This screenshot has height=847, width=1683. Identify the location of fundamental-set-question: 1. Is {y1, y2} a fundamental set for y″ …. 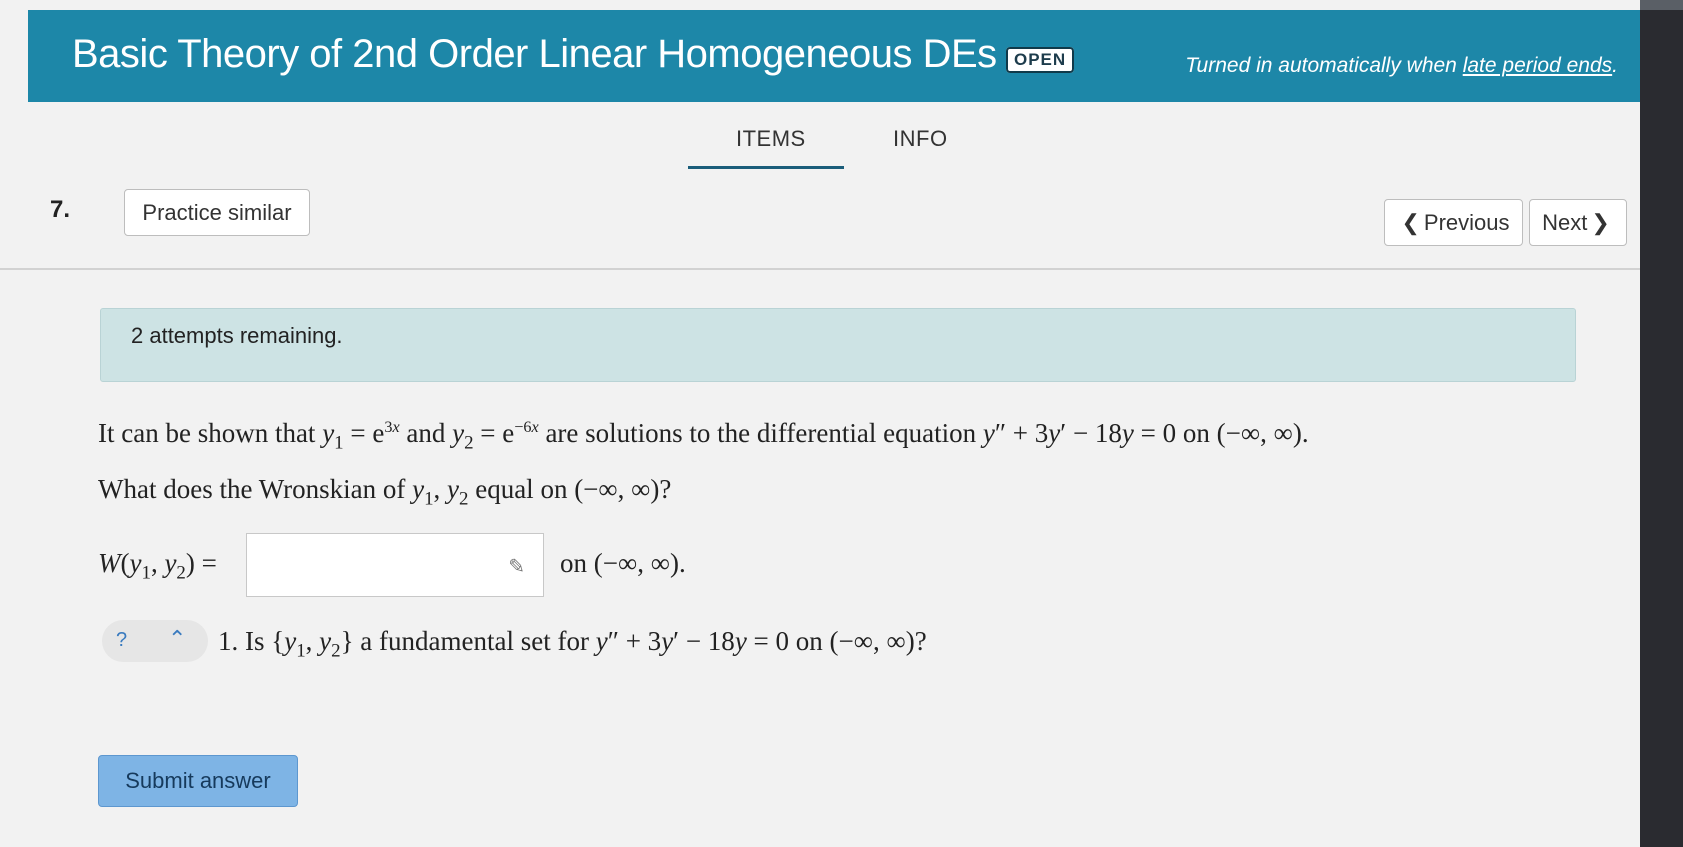
(572, 644).